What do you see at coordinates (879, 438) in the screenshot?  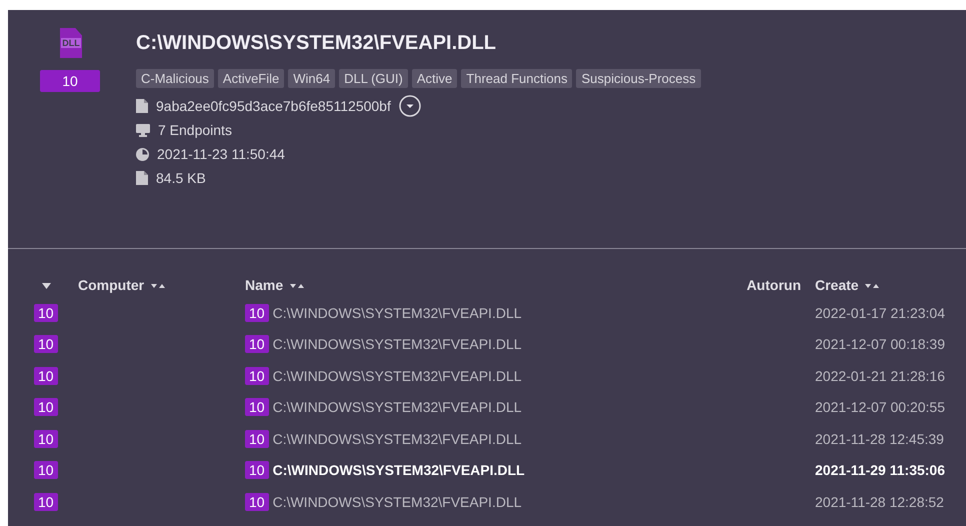 I see `table-cell: 2021-11-28 12:45:39` at bounding box center [879, 438].